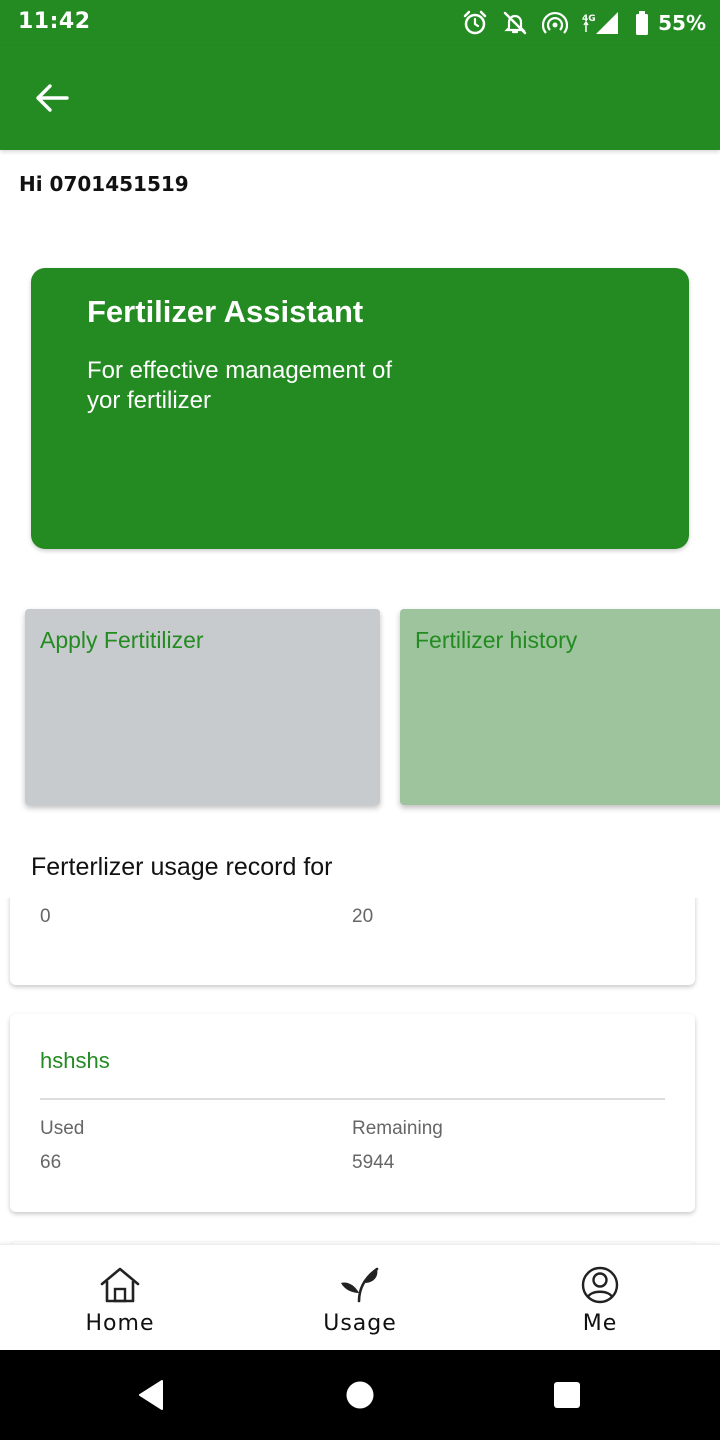 Image resolution: width=720 pixels, height=1440 pixels. I want to click on back-button, so click(52, 98).